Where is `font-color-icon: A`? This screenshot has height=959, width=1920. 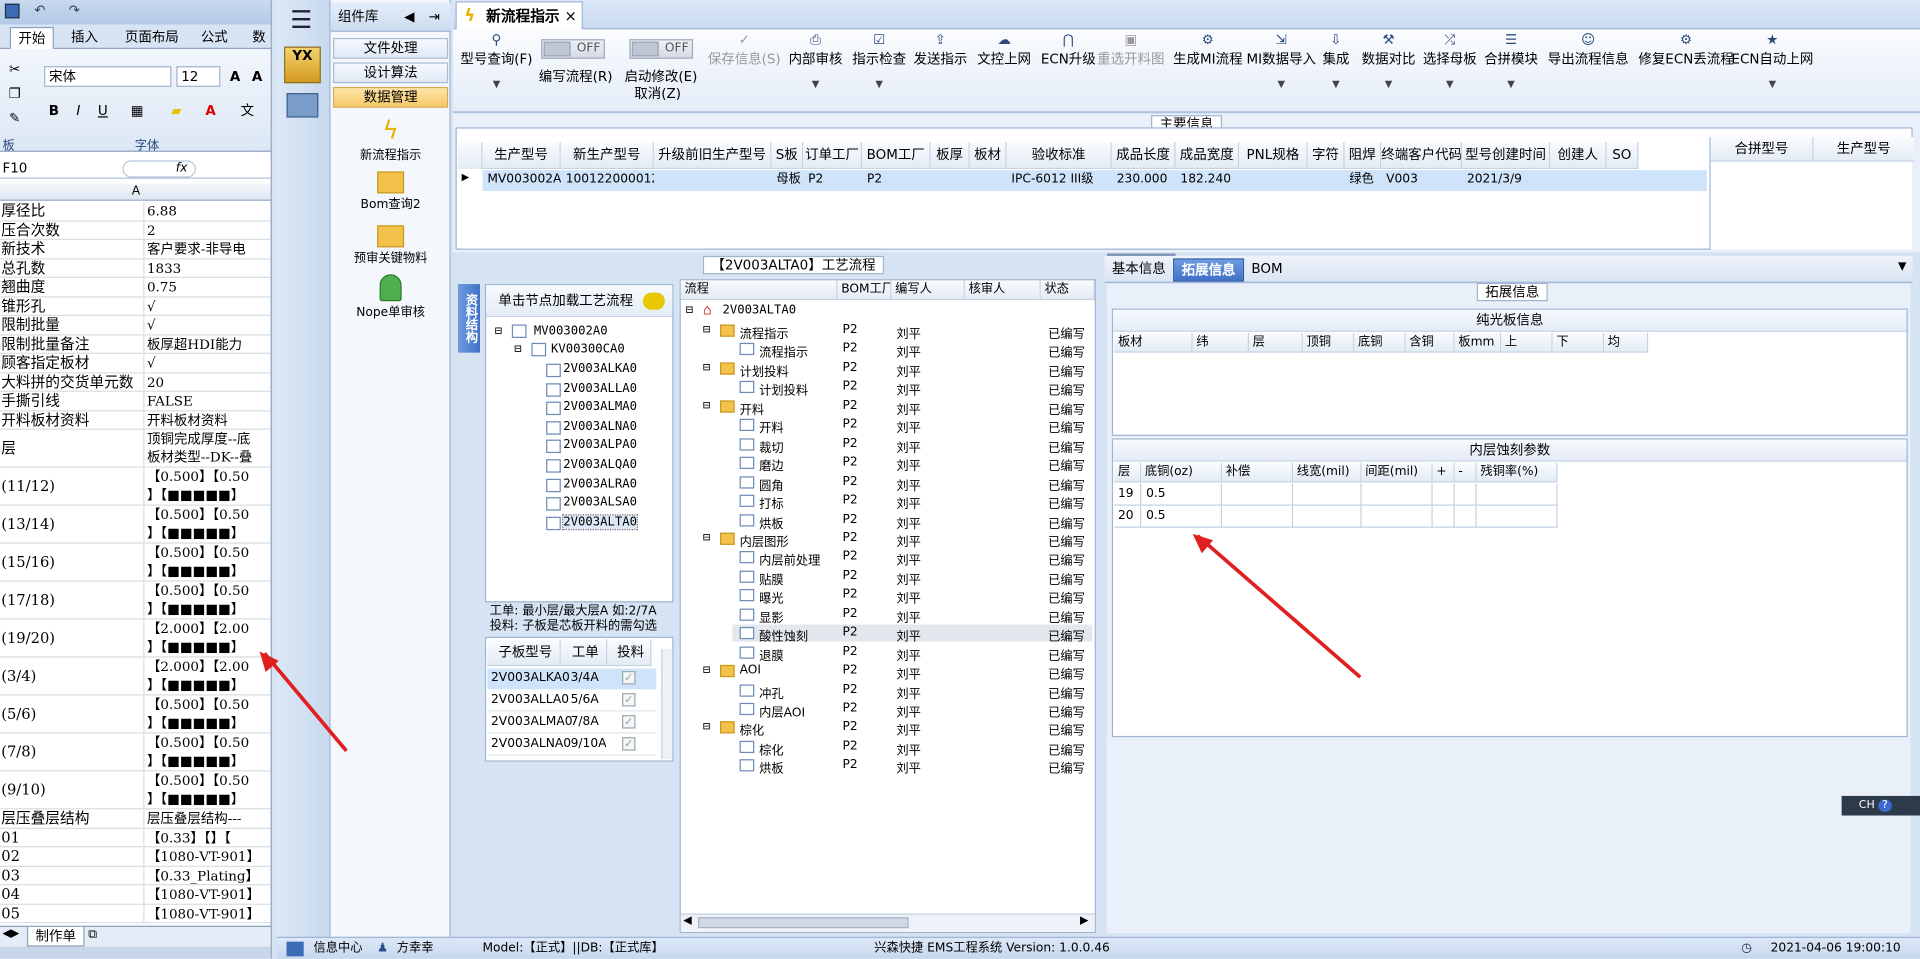 font-color-icon: A is located at coordinates (211, 110).